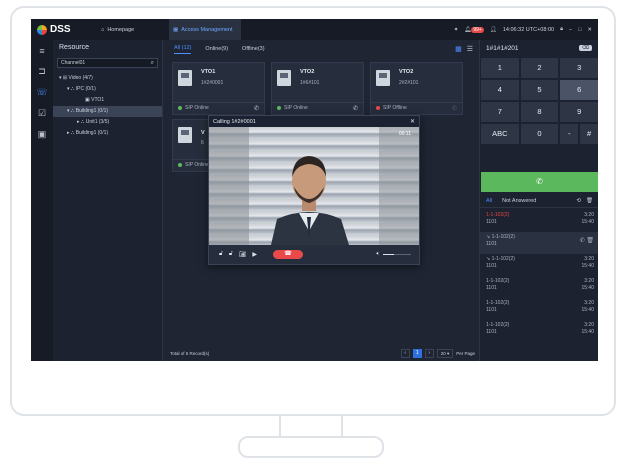  What do you see at coordinates (397, 254) in the screenshot?
I see `volume-slider` at bounding box center [397, 254].